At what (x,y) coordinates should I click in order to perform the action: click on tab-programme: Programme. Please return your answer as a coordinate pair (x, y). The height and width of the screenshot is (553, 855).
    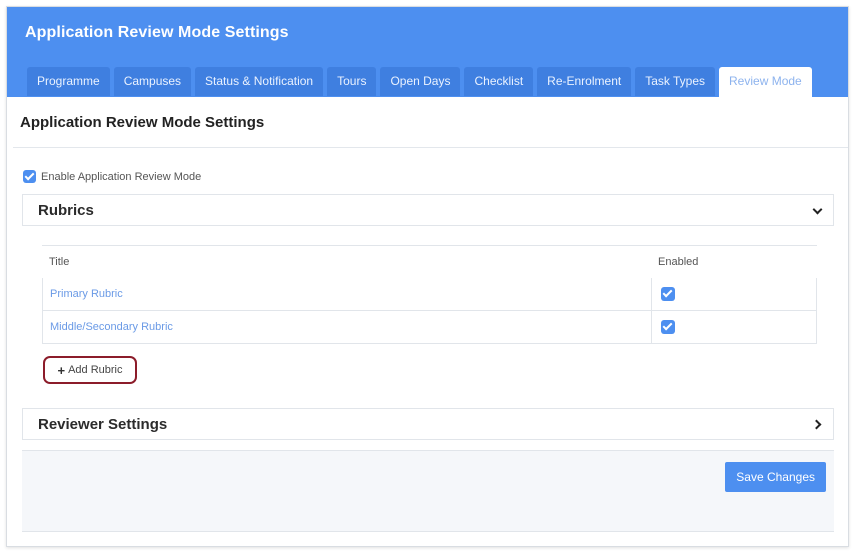
    Looking at the image, I should click on (68, 81).